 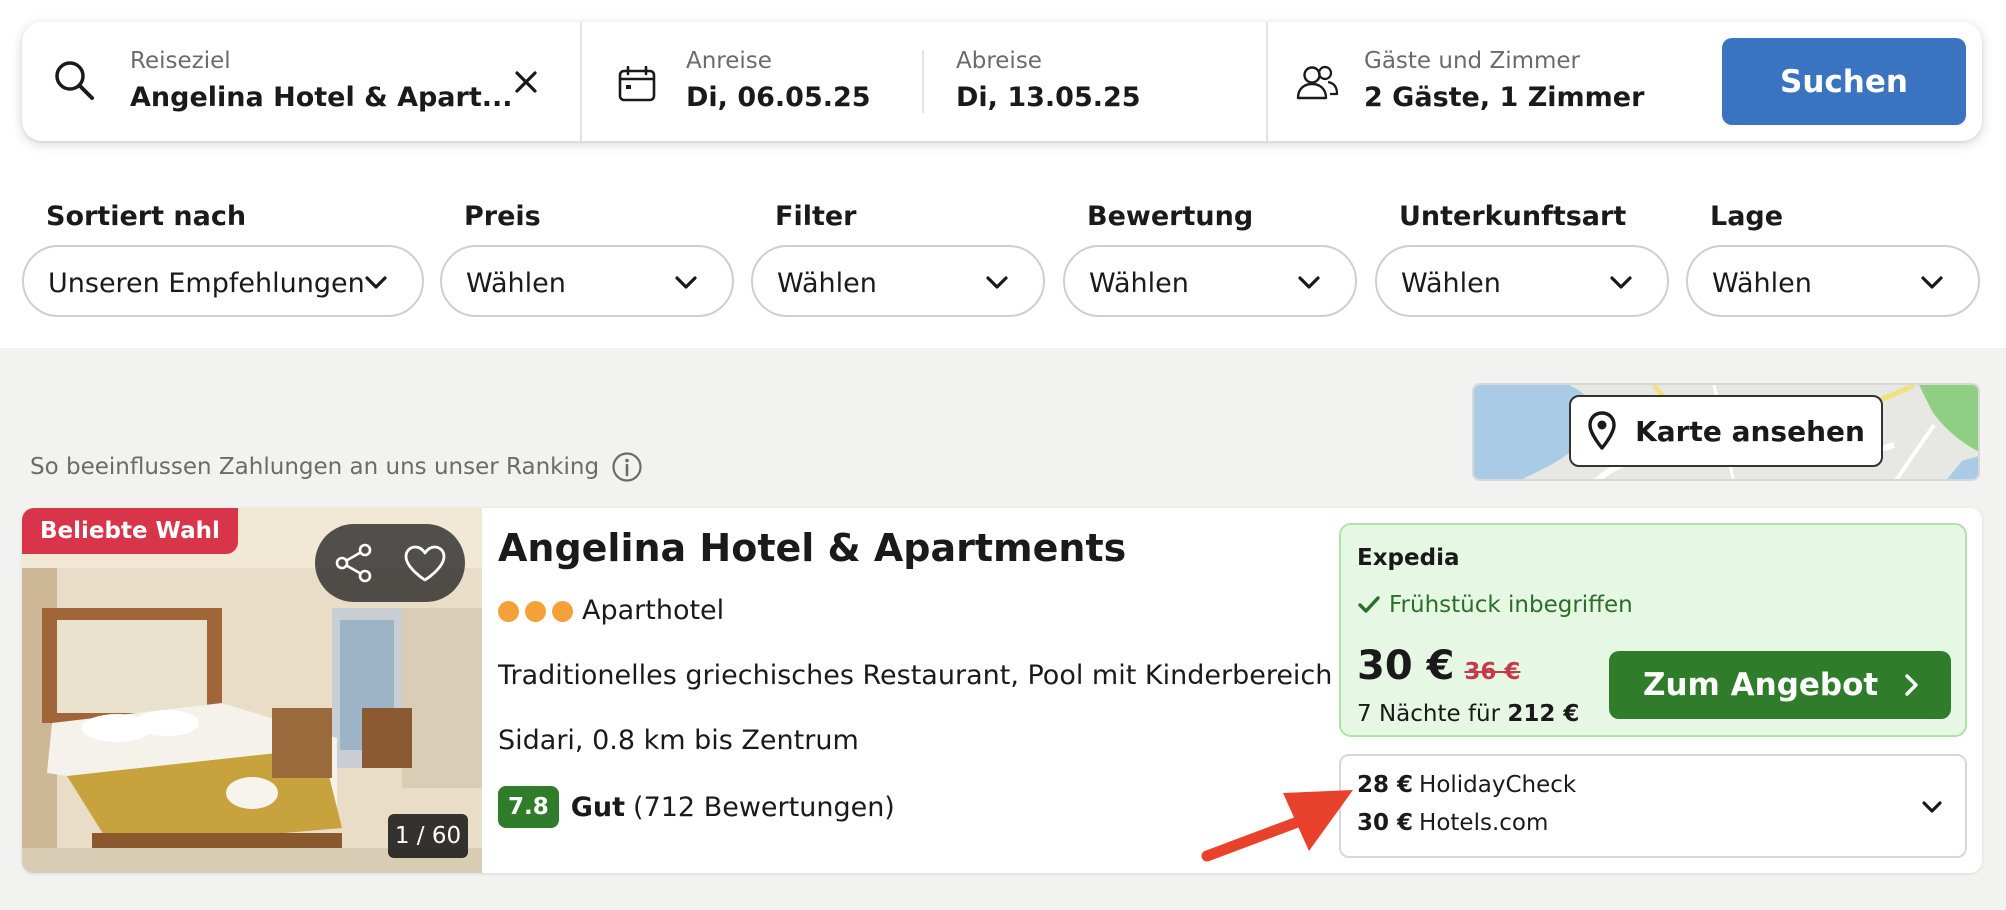 I want to click on filter-rating: Bewertung Wählen, so click(x=1210, y=259).